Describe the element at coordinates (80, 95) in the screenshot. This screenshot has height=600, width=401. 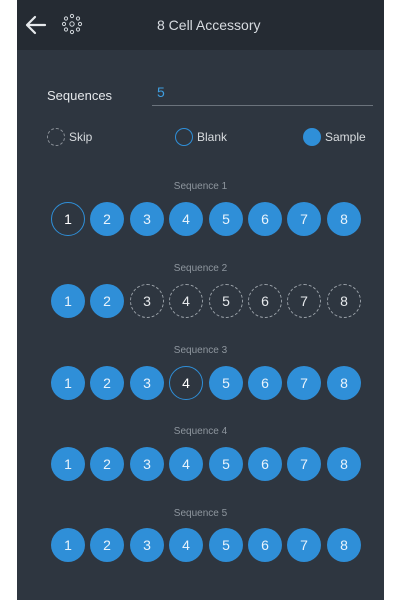
I see `sequences-label: Sequences` at that location.